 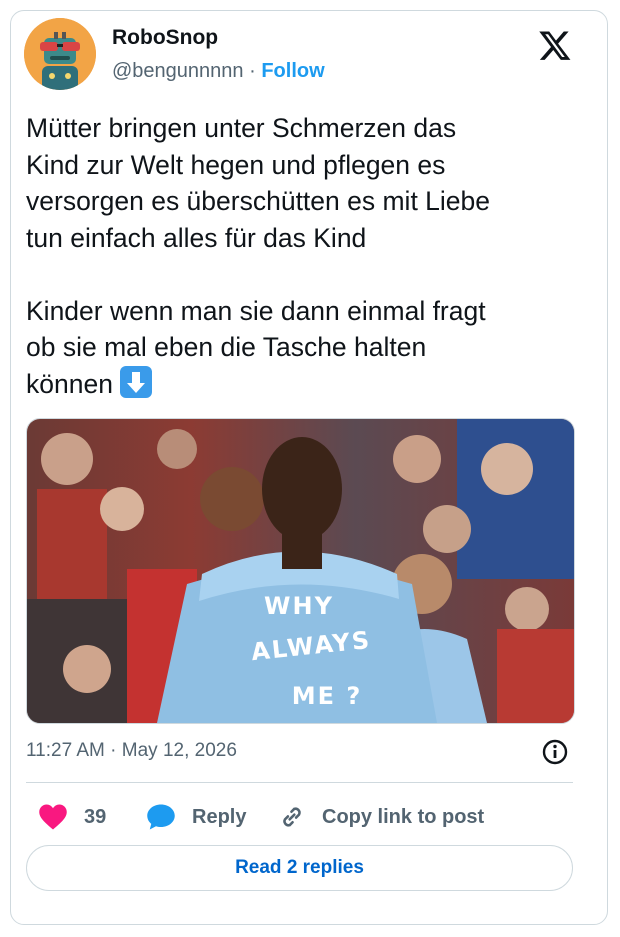 What do you see at coordinates (236, 164) in the screenshot?
I see `tweet-line: Kind zur Welt hegen und pflegen es` at bounding box center [236, 164].